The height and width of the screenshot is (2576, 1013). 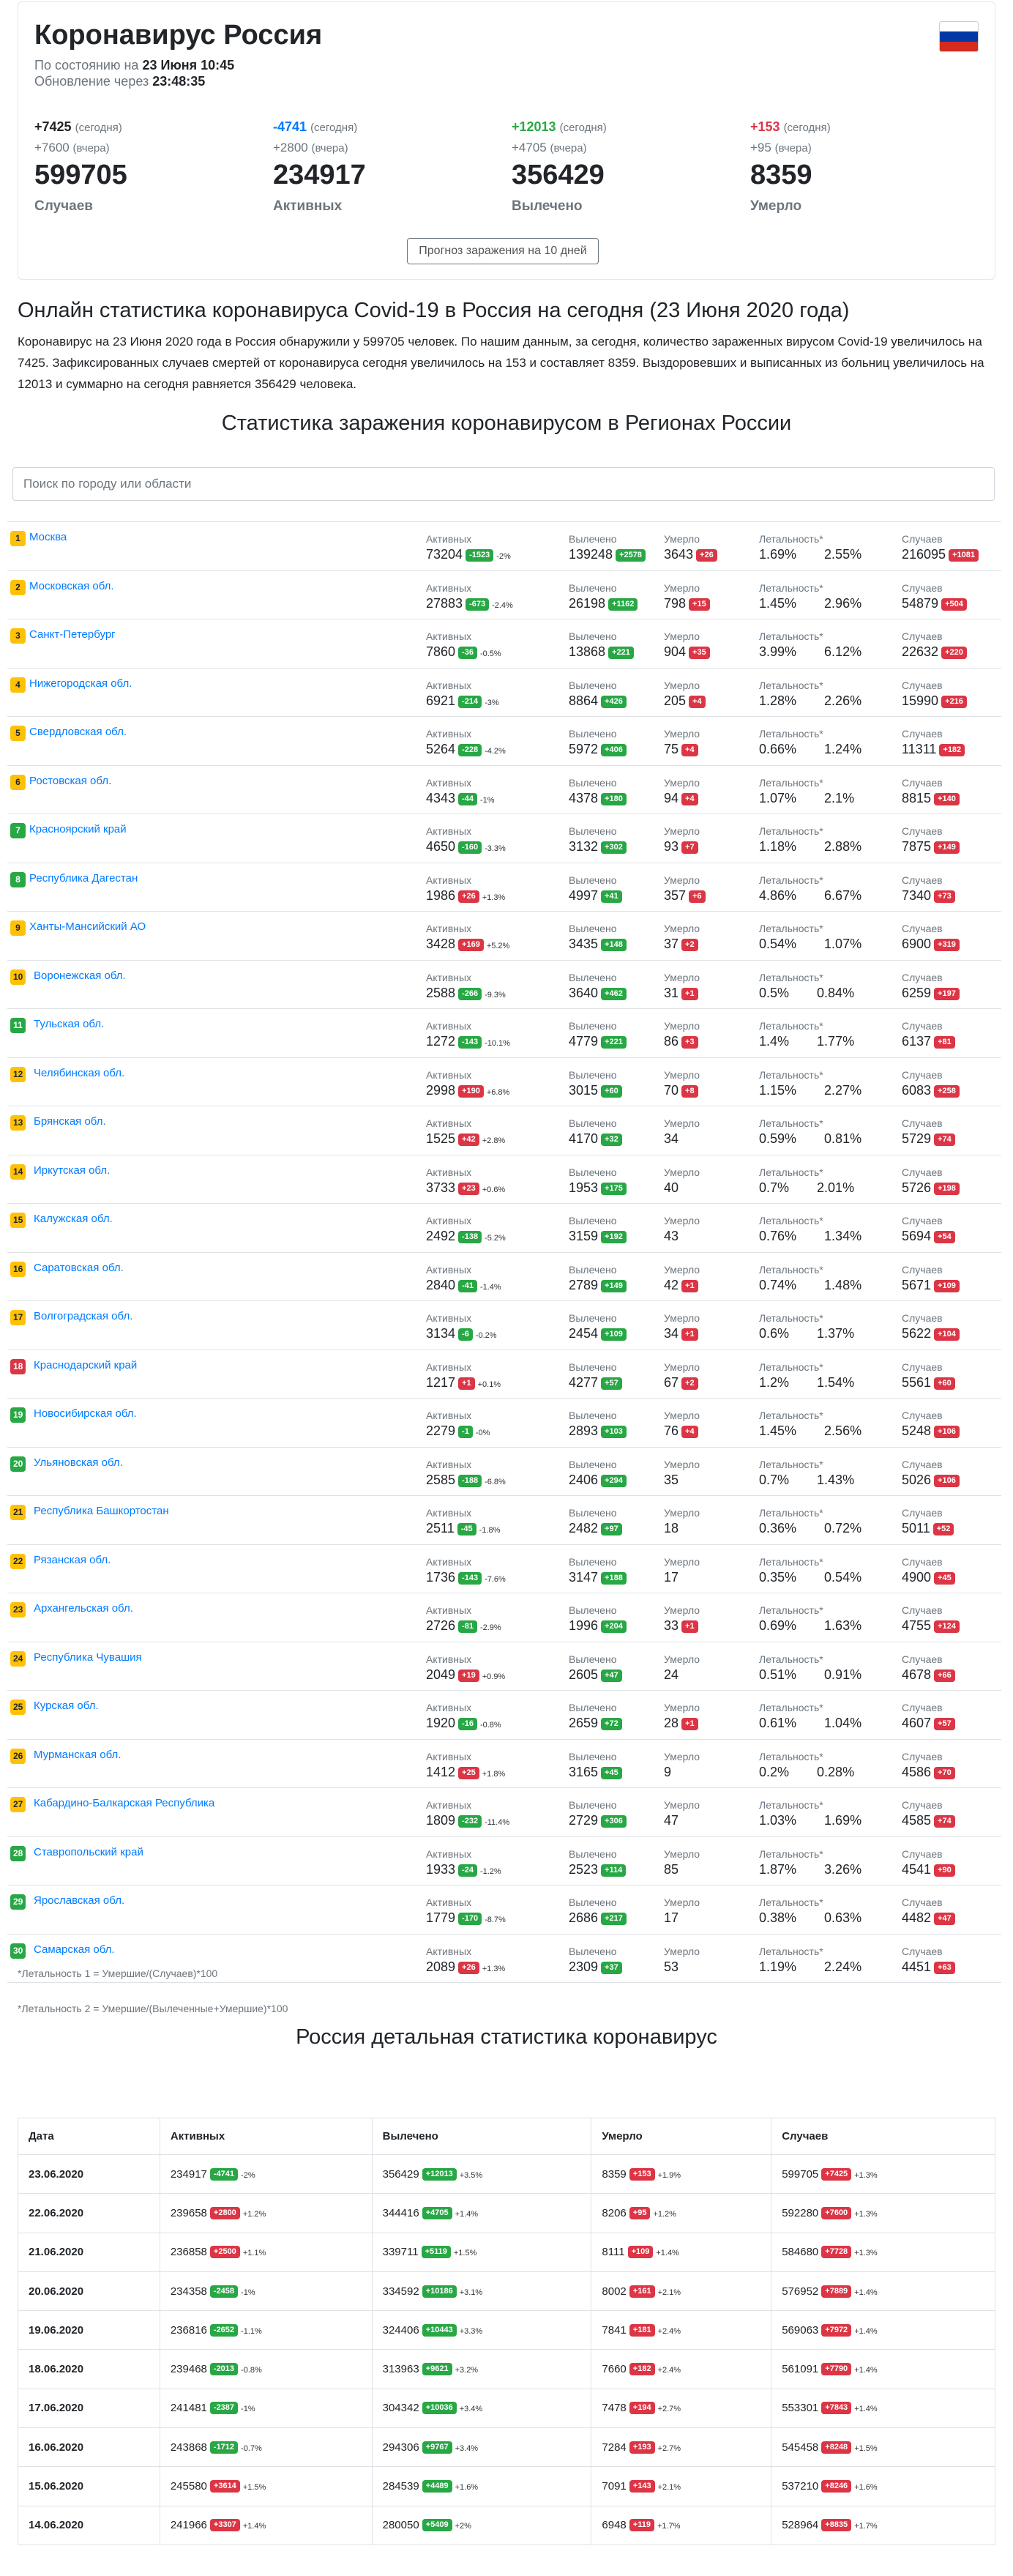 I want to click on lethality-1: 1.4%, so click(x=774, y=1041).